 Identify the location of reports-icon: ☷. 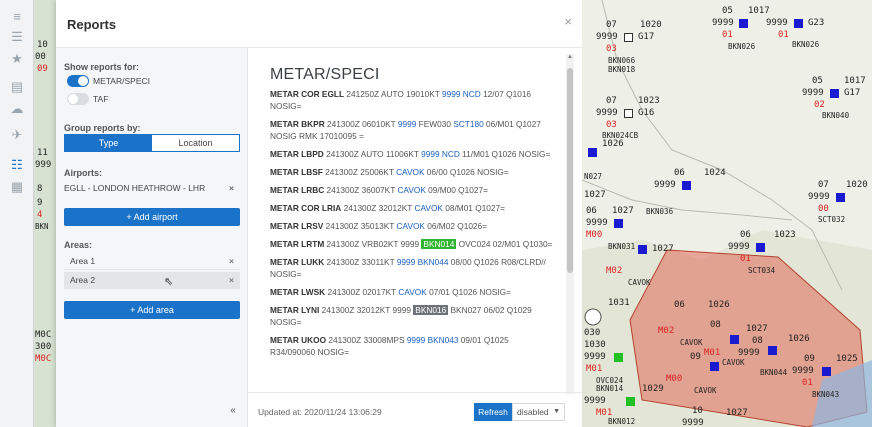
(17, 165).